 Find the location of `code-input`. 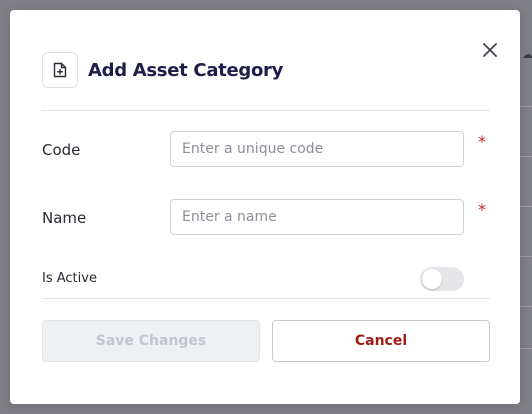

code-input is located at coordinates (317, 149).